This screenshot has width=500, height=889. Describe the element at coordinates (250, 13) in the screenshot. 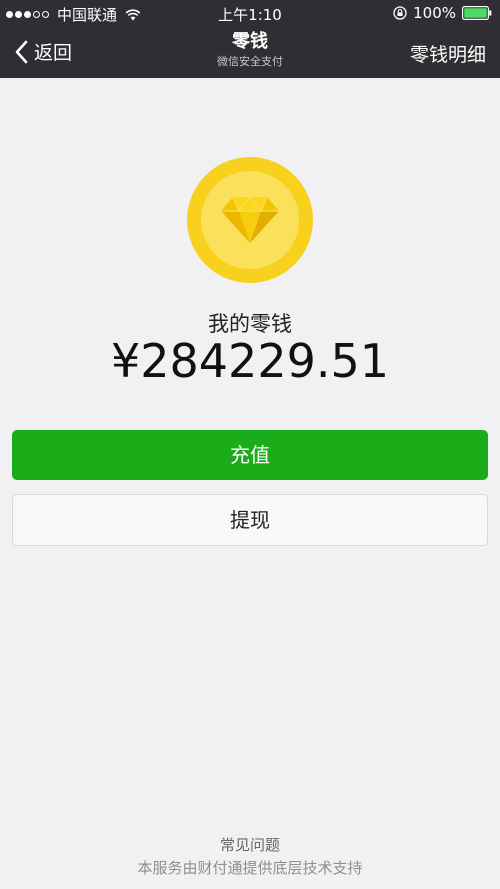

I see `status-bar: 中国联通 上午1:10 100%` at that location.